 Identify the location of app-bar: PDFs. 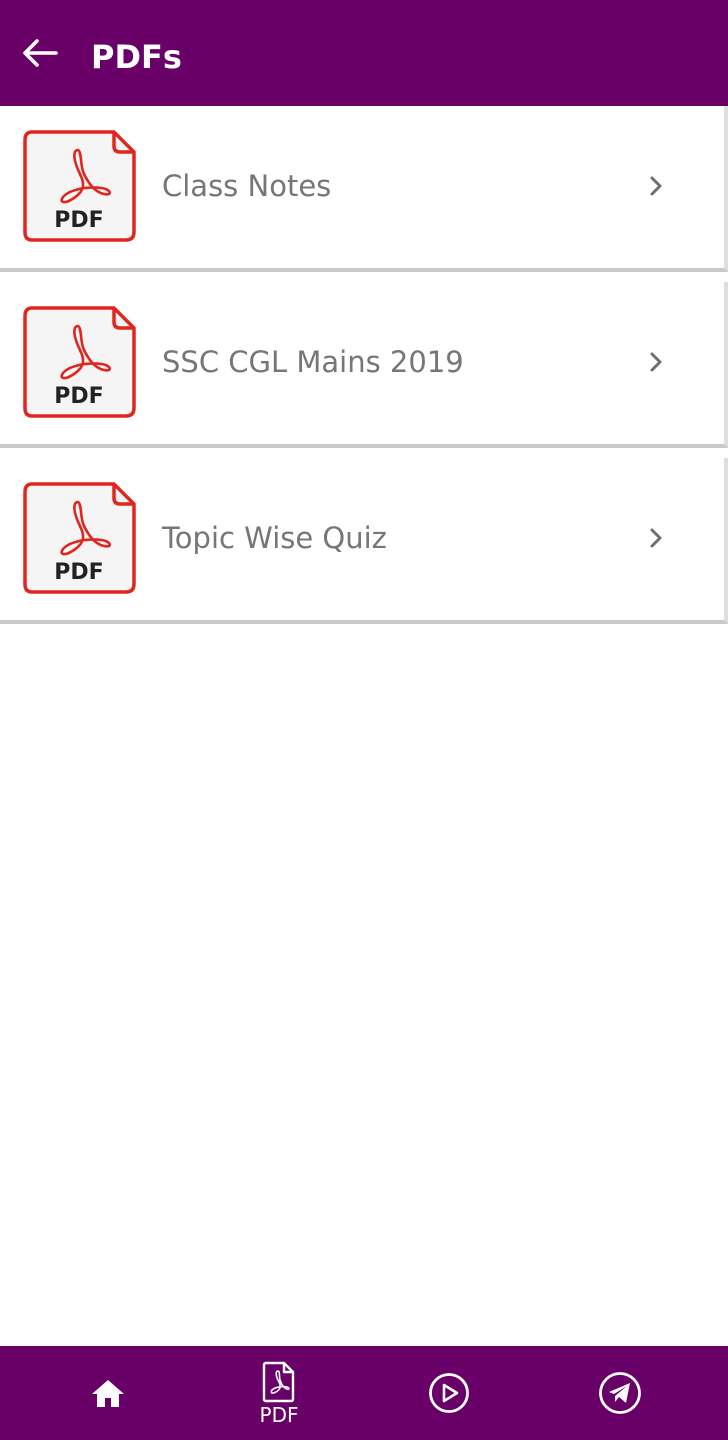
(364, 53).